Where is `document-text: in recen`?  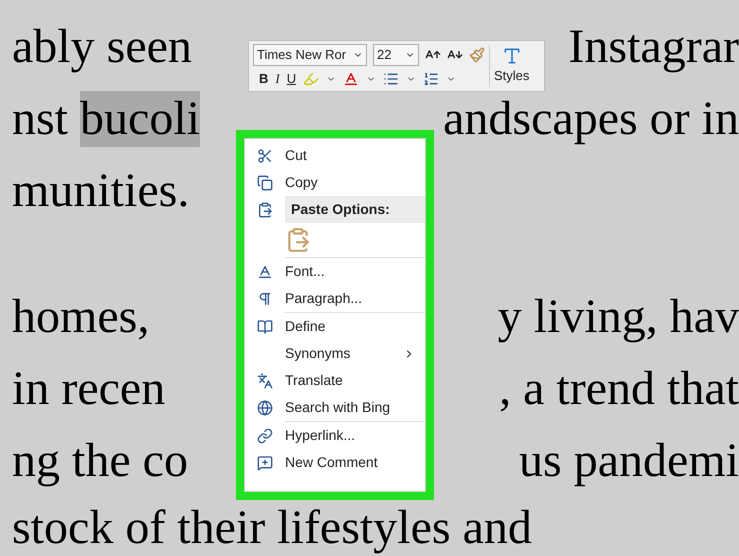
document-text: in recen is located at coordinates (89, 389).